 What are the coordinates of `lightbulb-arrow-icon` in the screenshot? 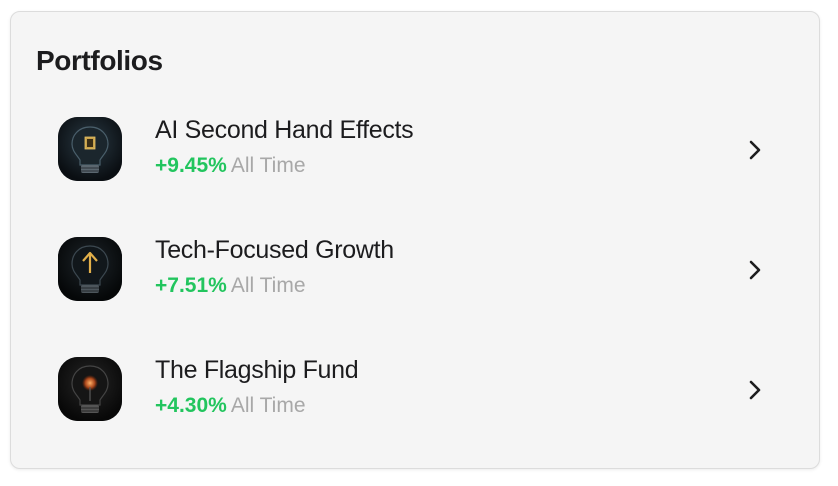 It's located at (90, 269).